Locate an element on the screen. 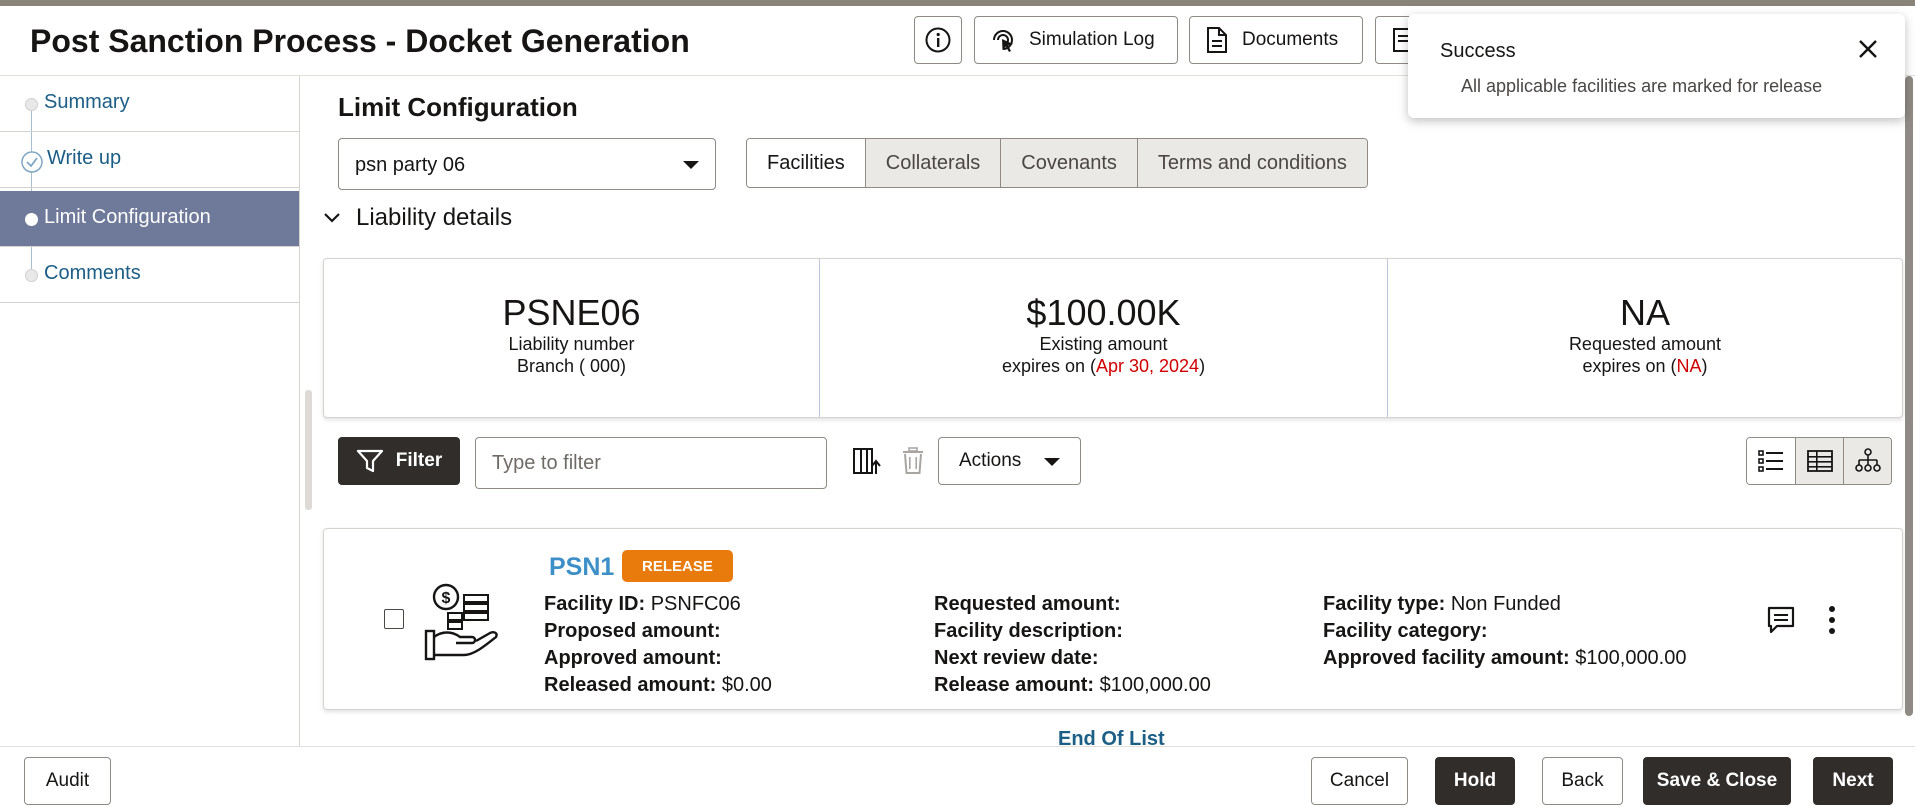  tab-terms-and-conditions: Terms and conditions is located at coordinates (1251, 163).